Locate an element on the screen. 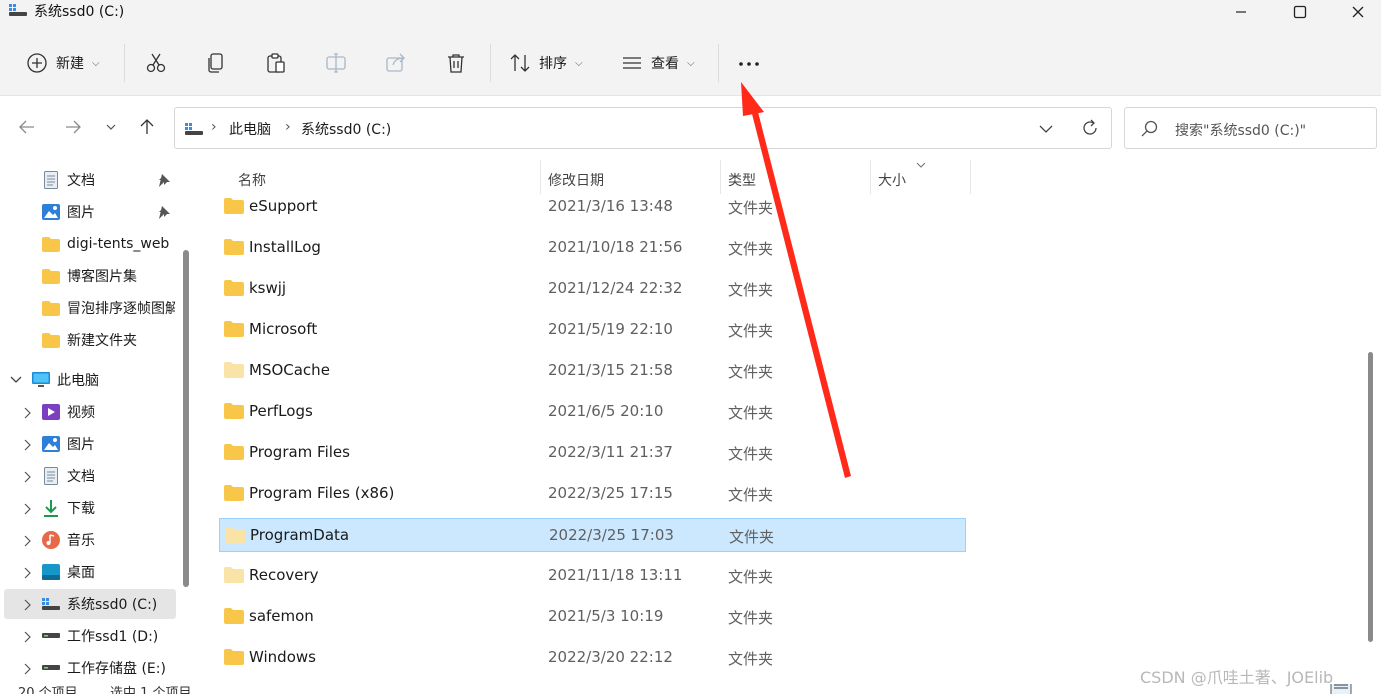 The image size is (1381, 694). rename-button is located at coordinates (336, 63).